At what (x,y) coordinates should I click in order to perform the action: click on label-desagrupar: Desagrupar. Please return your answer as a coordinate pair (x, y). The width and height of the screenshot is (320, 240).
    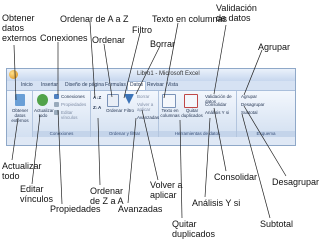
    Looking at the image, I should click on (296, 182).